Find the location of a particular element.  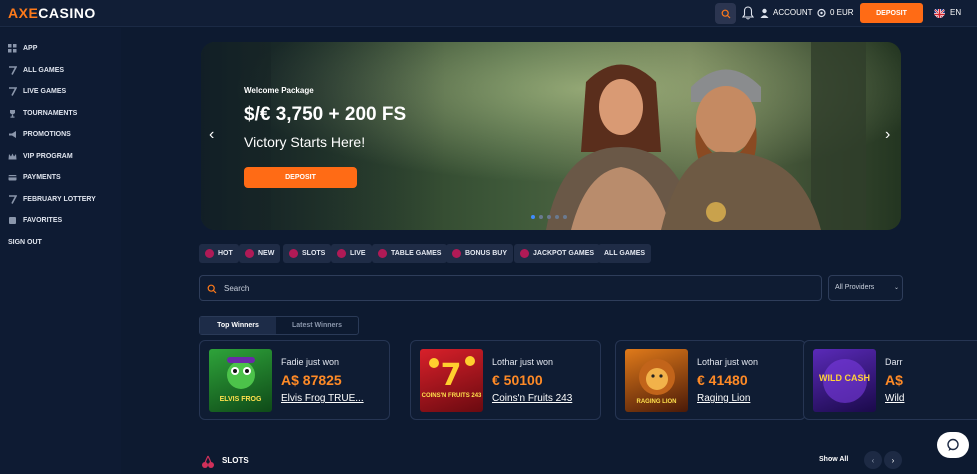

game-link: Raging Lion is located at coordinates (723, 398).